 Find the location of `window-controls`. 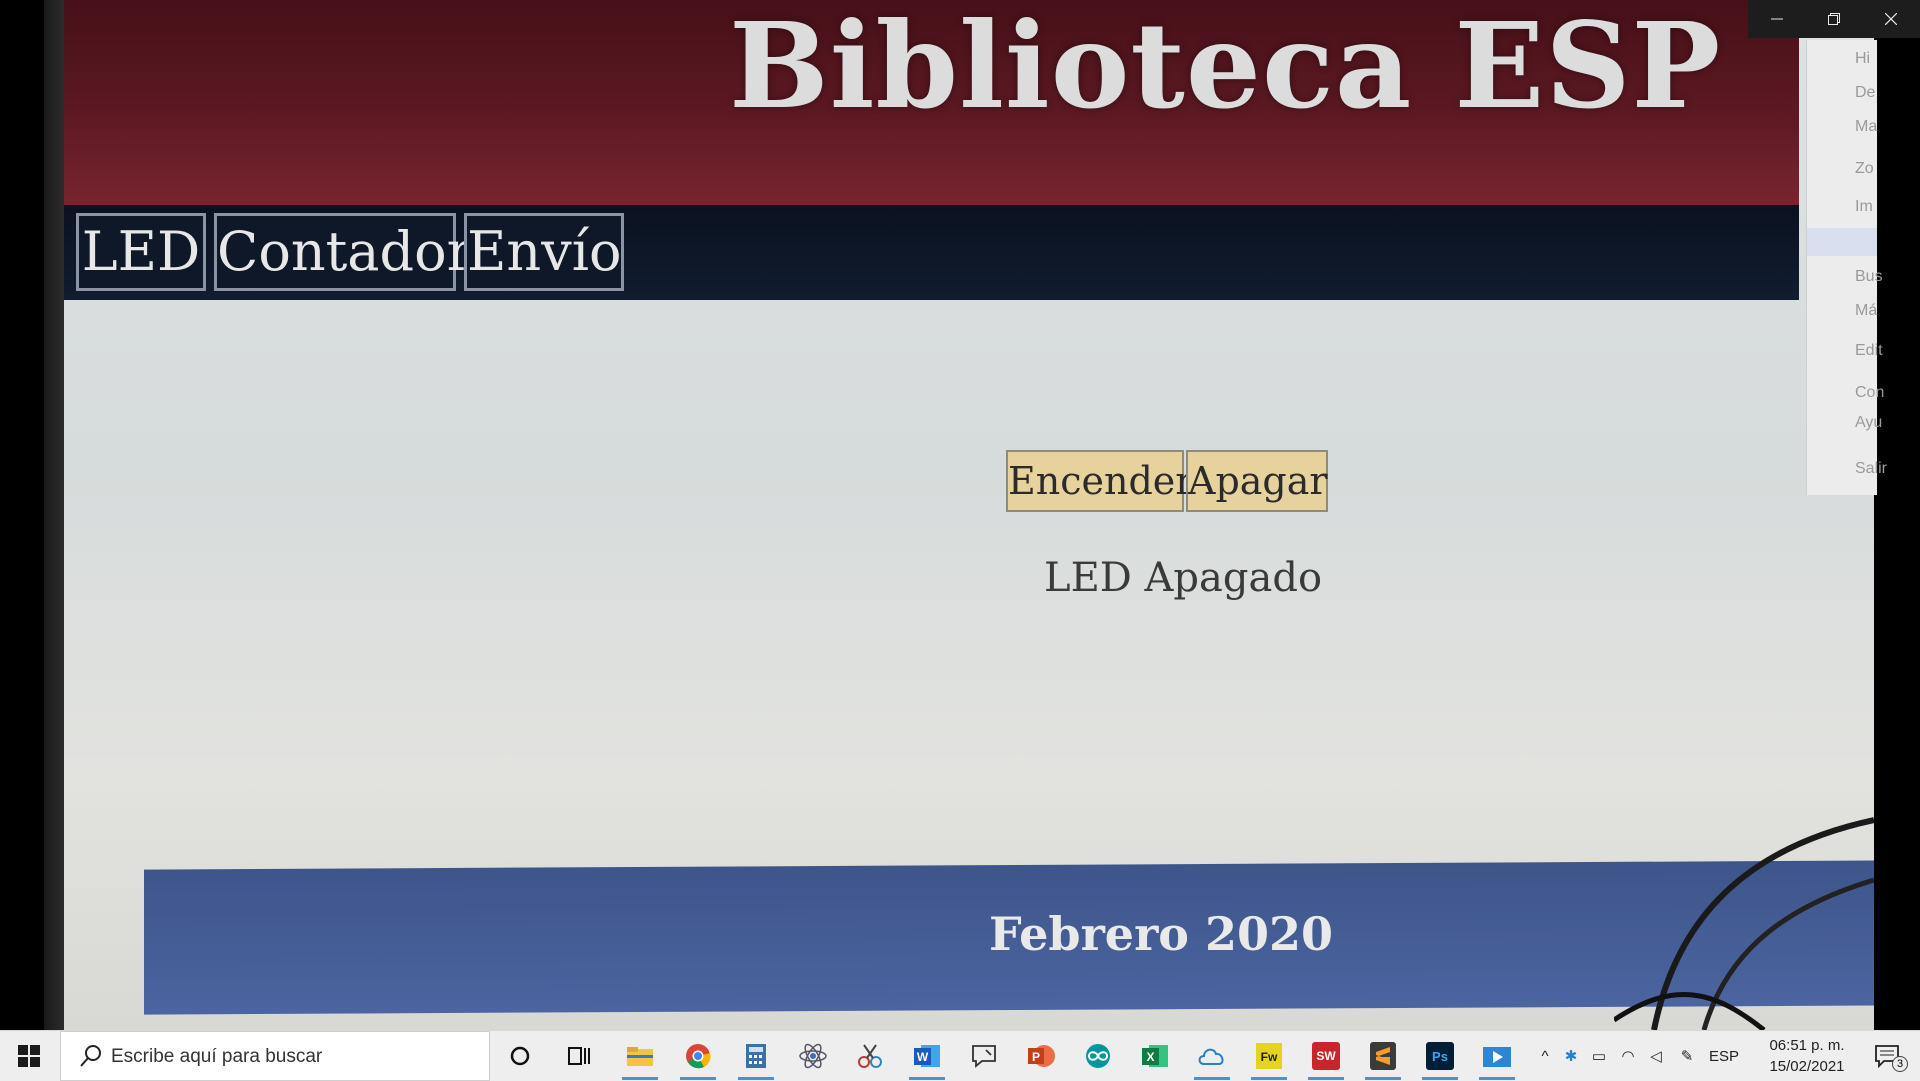

window-controls is located at coordinates (1834, 19).